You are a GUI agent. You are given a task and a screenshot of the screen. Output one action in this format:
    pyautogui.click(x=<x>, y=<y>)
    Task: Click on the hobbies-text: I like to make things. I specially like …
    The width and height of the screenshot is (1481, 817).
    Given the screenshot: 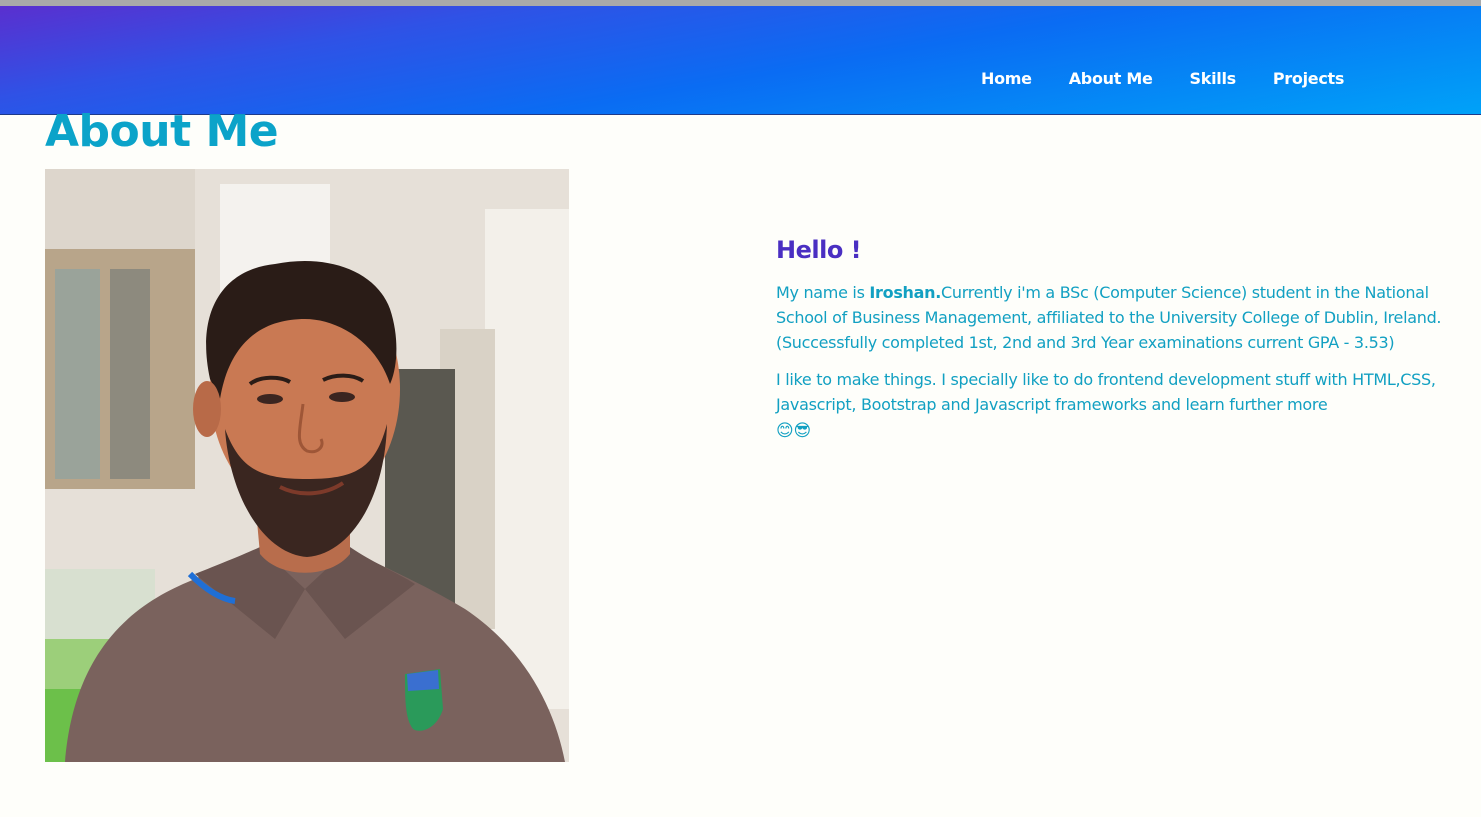 What is the action you would take?
    pyautogui.click(x=1106, y=392)
    